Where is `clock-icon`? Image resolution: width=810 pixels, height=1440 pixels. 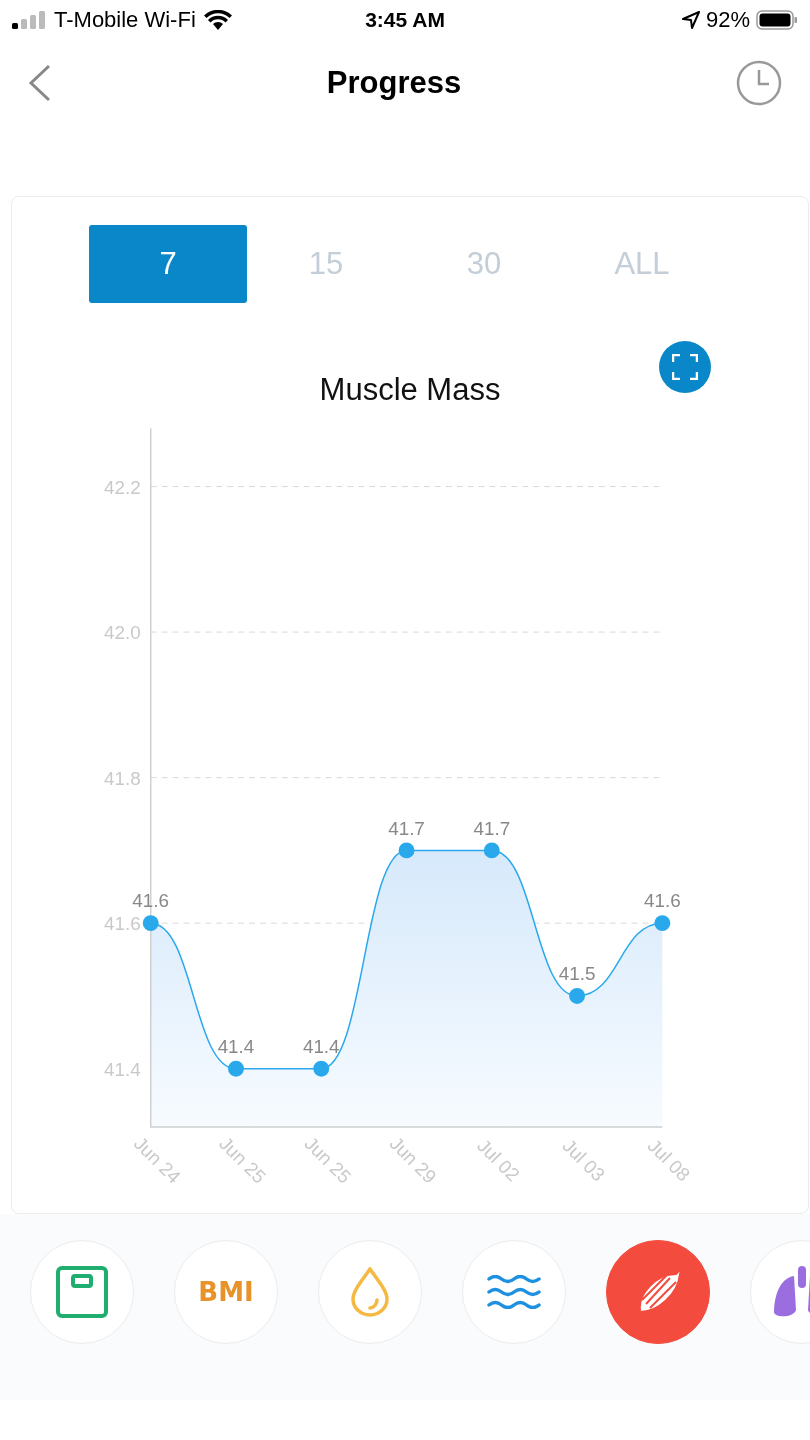 clock-icon is located at coordinates (759, 83).